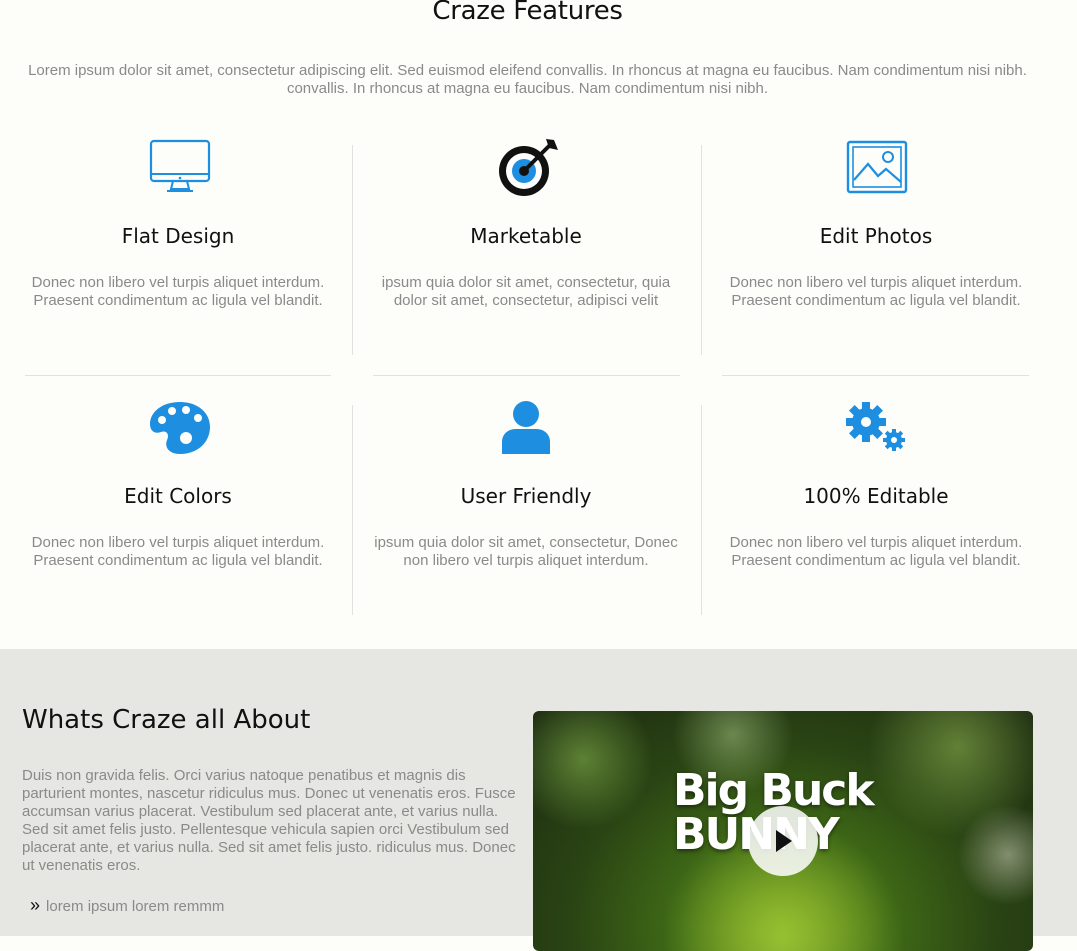  What do you see at coordinates (876, 236) in the screenshot?
I see `feature-title: Edit Photos` at bounding box center [876, 236].